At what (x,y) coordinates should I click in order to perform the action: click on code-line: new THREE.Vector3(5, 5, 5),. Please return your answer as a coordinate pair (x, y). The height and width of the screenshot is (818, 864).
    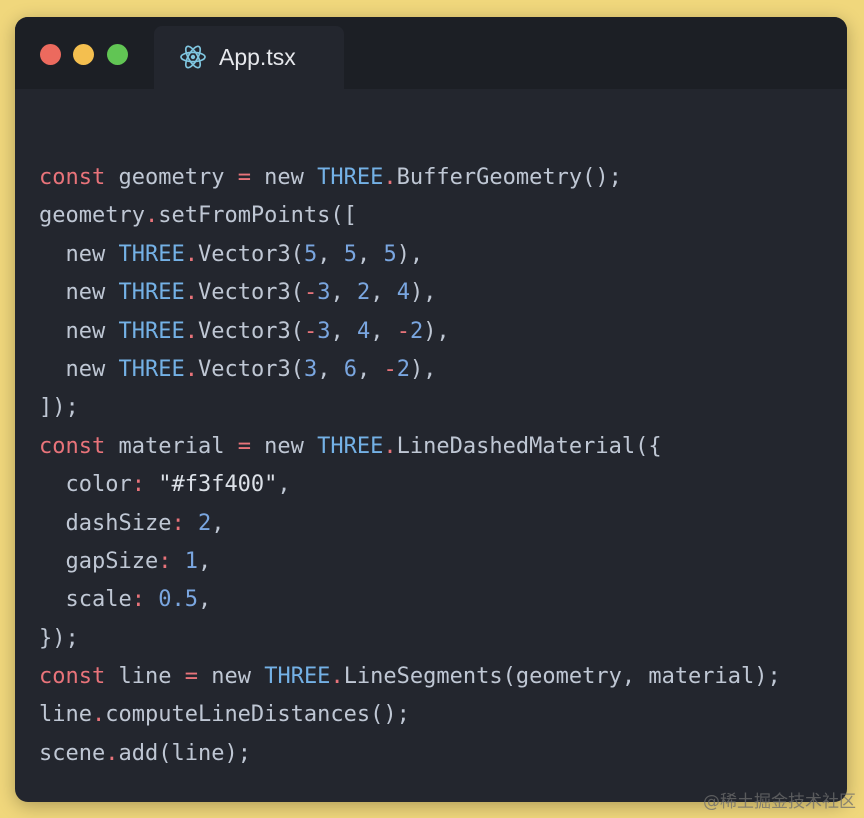
    Looking at the image, I should click on (410, 255).